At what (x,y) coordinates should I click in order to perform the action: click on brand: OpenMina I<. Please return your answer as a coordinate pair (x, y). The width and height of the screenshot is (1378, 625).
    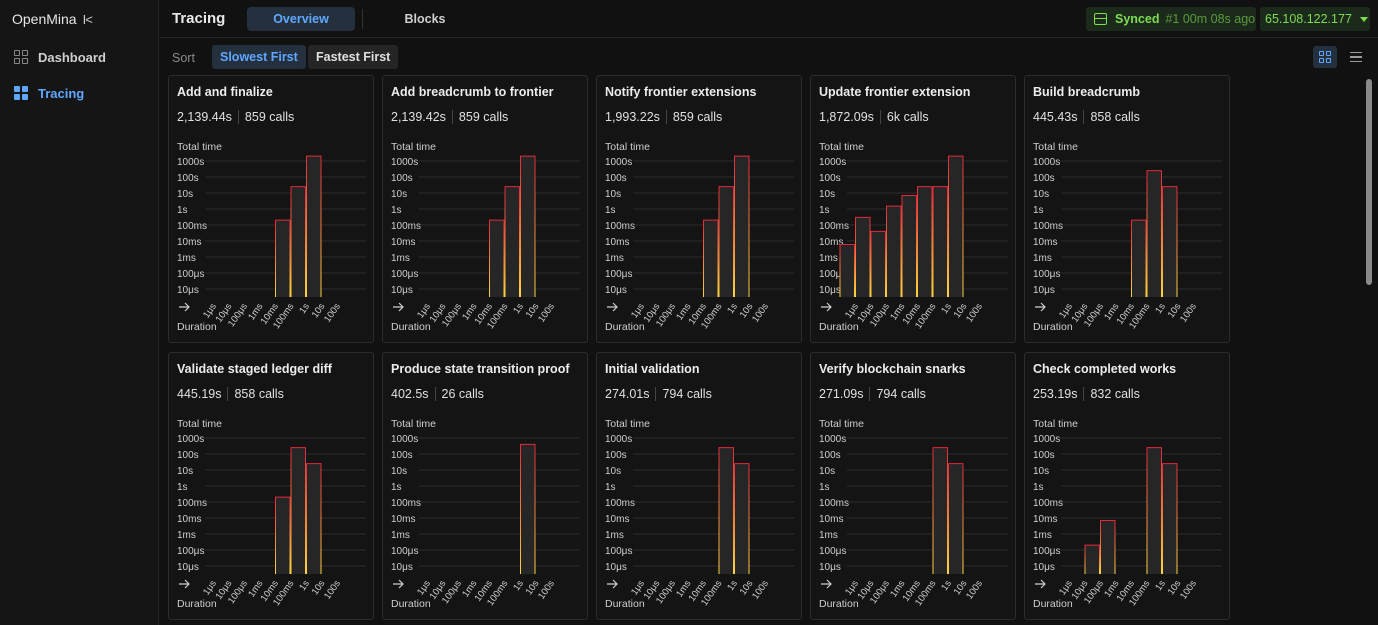
    Looking at the image, I should click on (52, 19).